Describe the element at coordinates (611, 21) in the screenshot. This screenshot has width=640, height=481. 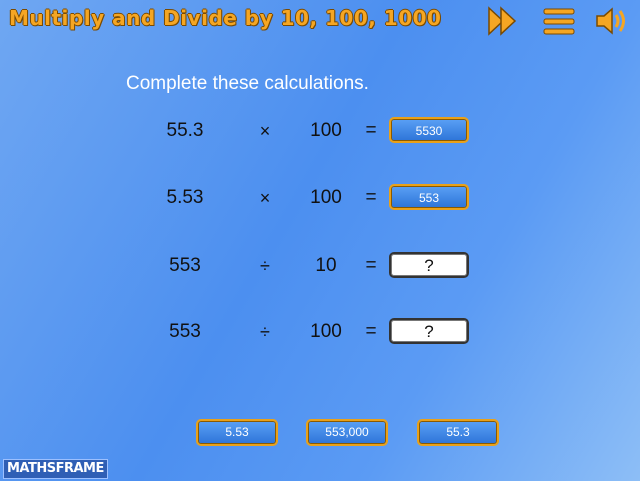
I see `speaker-icon` at that location.